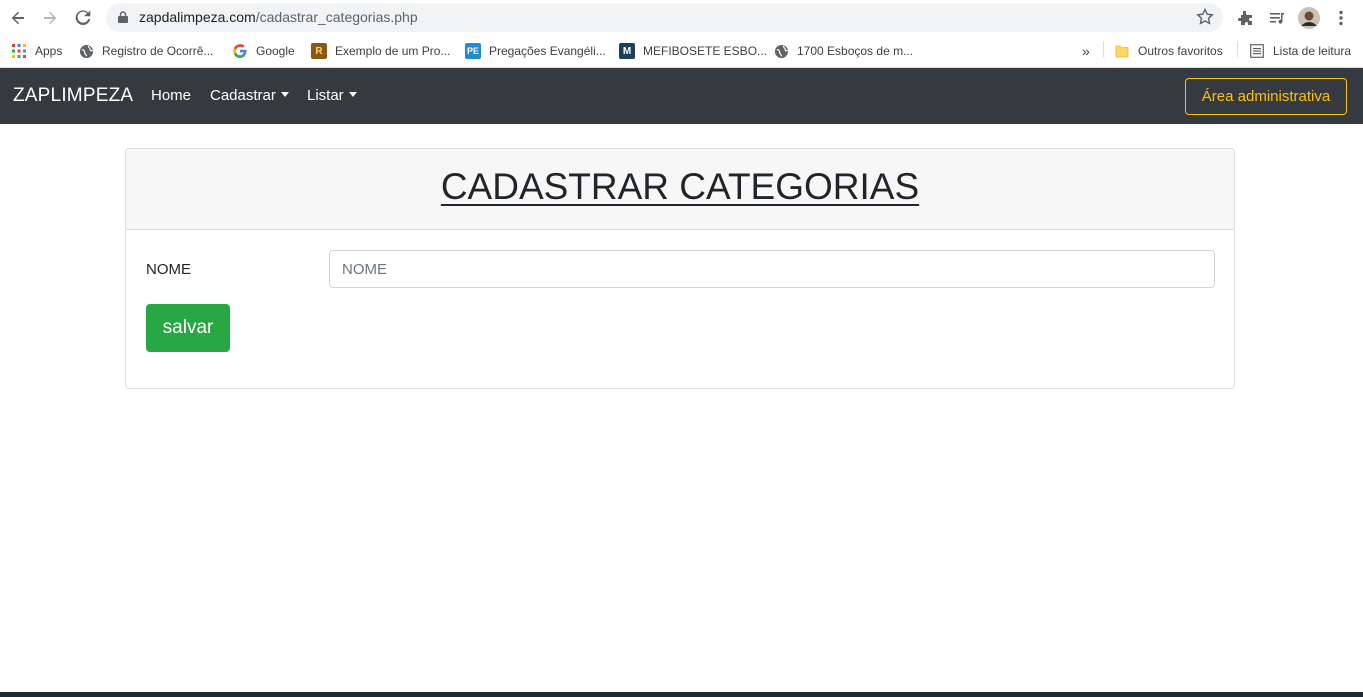 The image size is (1363, 697). I want to click on reading-list-icon, so click(1257, 51).